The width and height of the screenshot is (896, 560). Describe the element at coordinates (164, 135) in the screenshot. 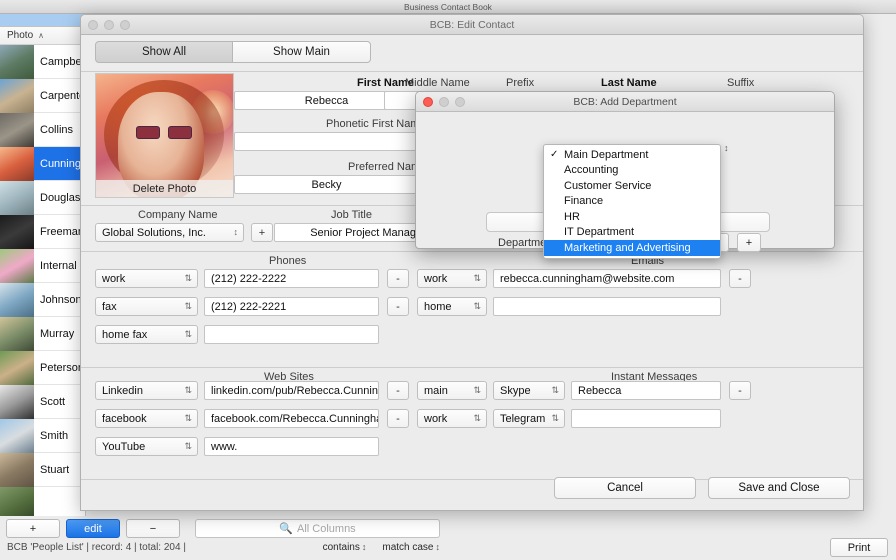

I see `contact-photo: Delete Photo` at that location.